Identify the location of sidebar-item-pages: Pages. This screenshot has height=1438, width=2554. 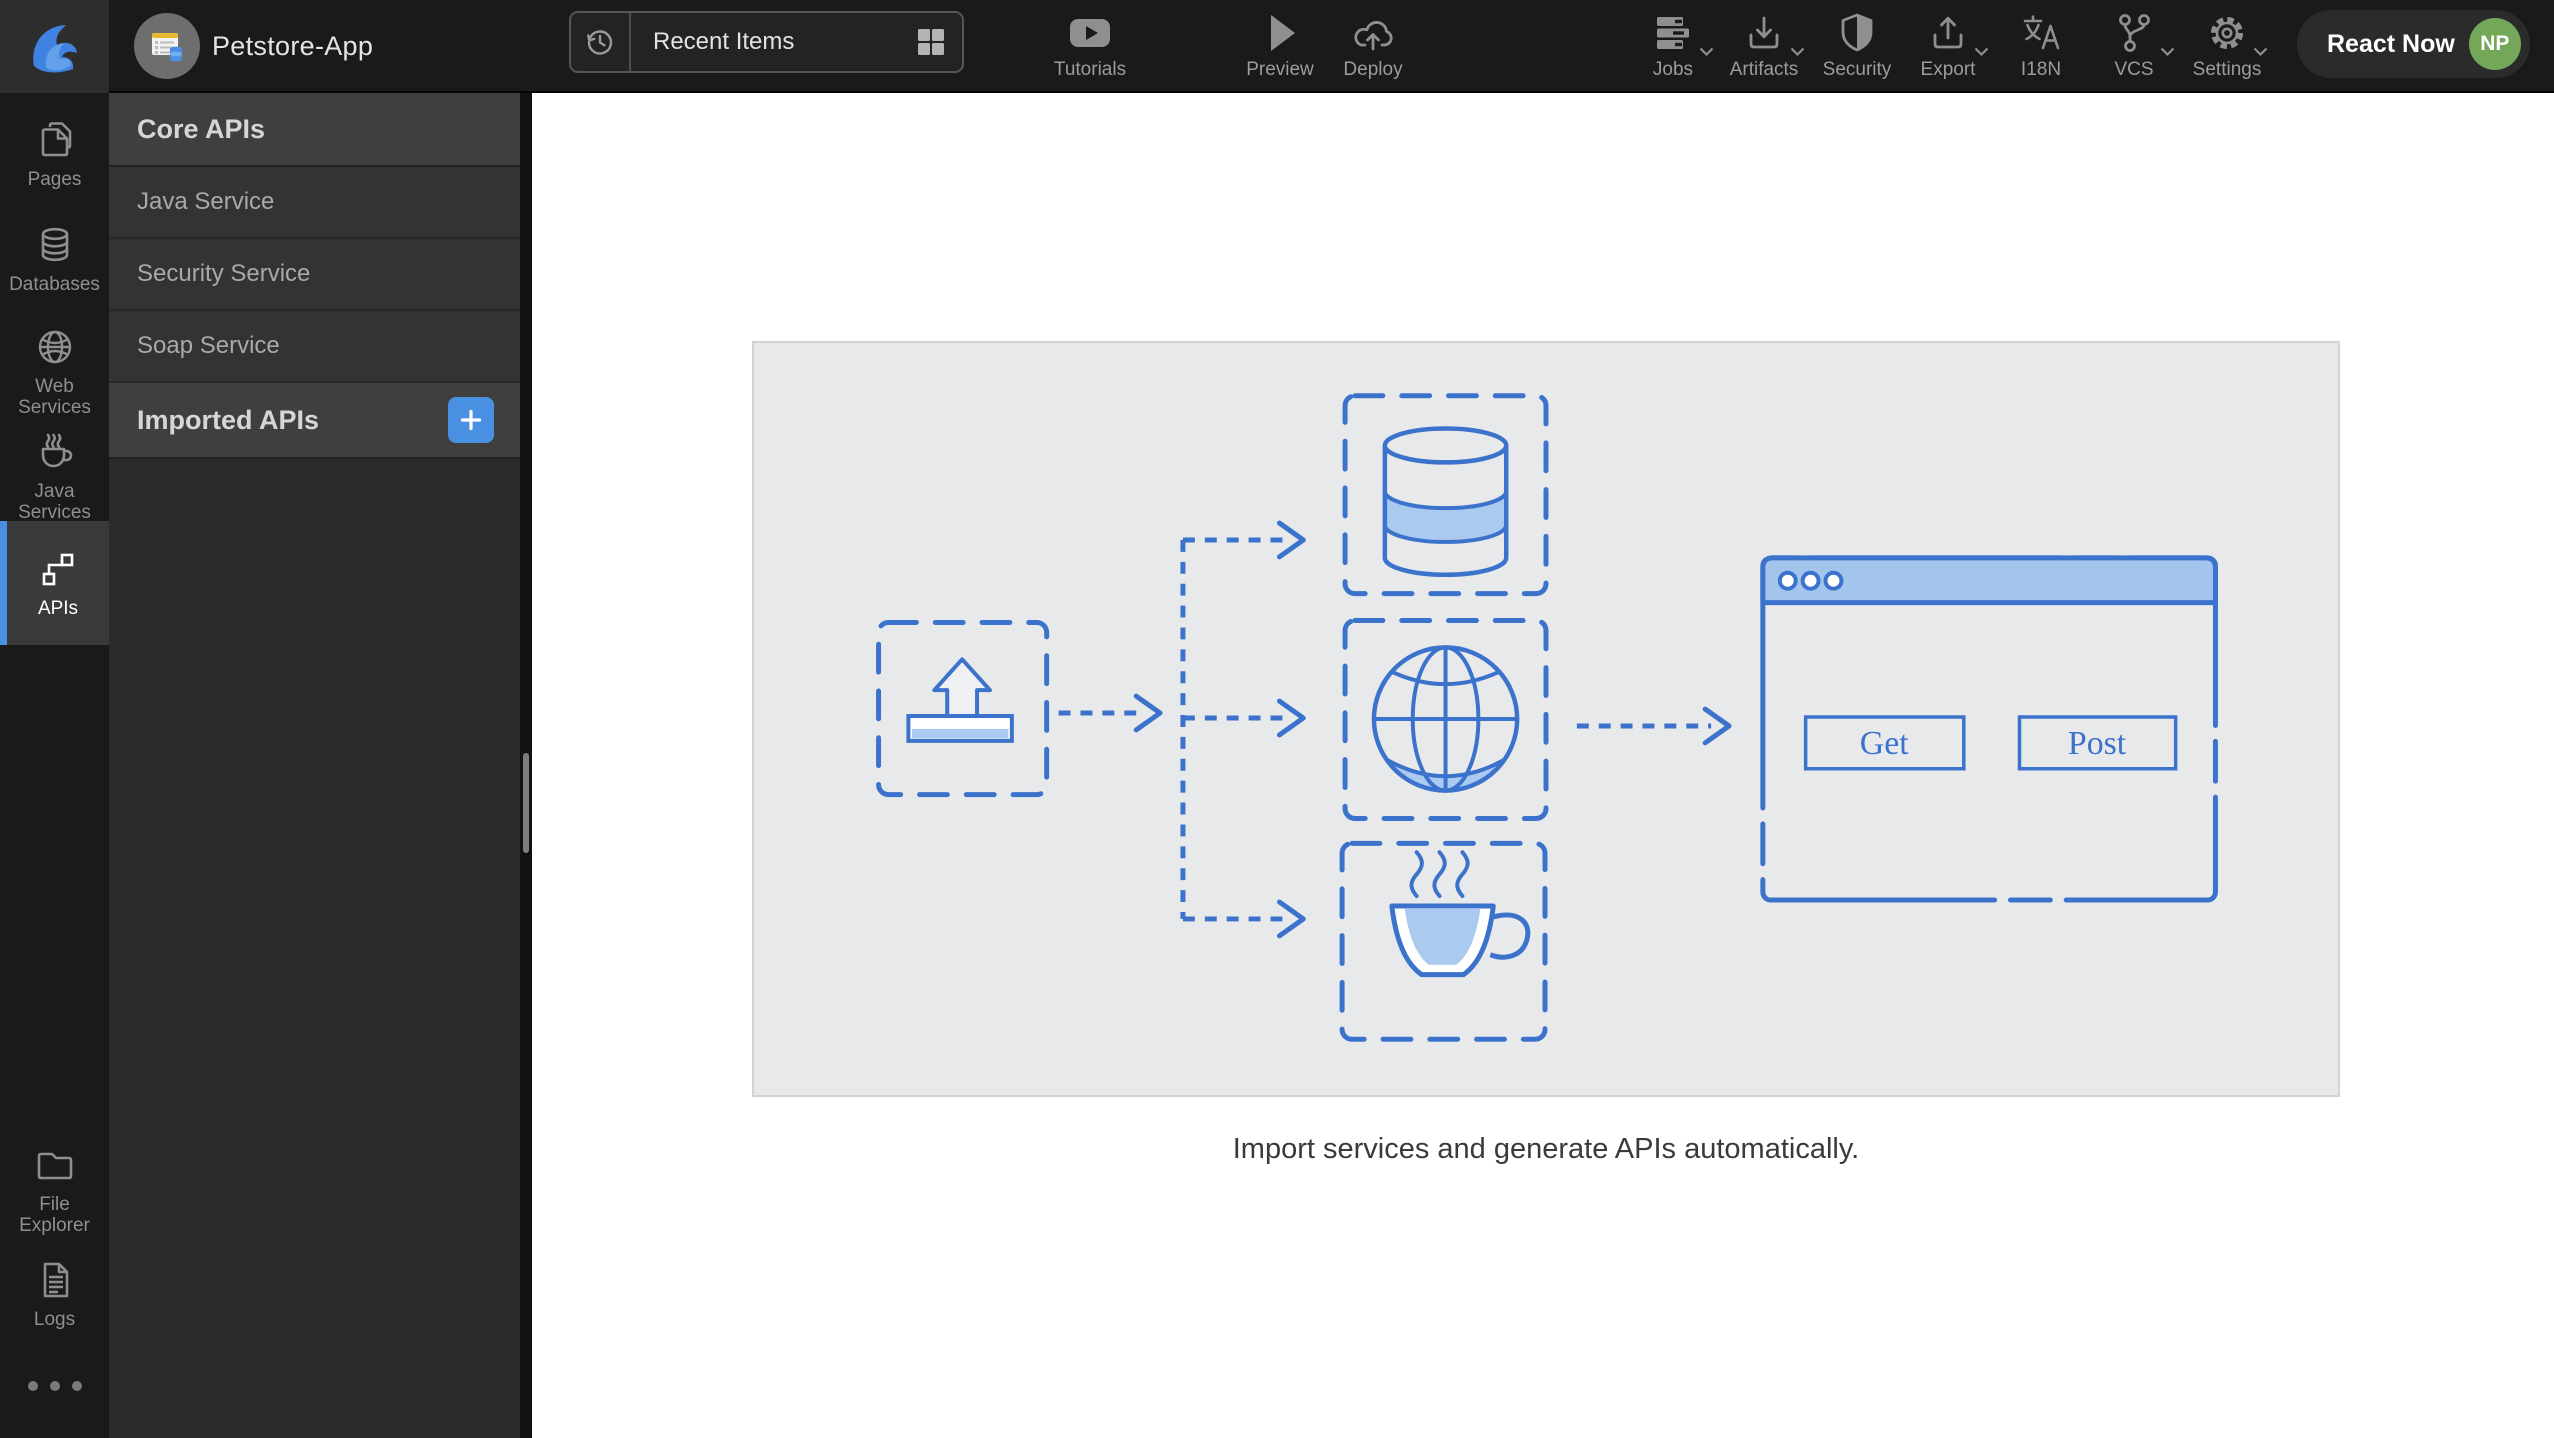
(54, 154).